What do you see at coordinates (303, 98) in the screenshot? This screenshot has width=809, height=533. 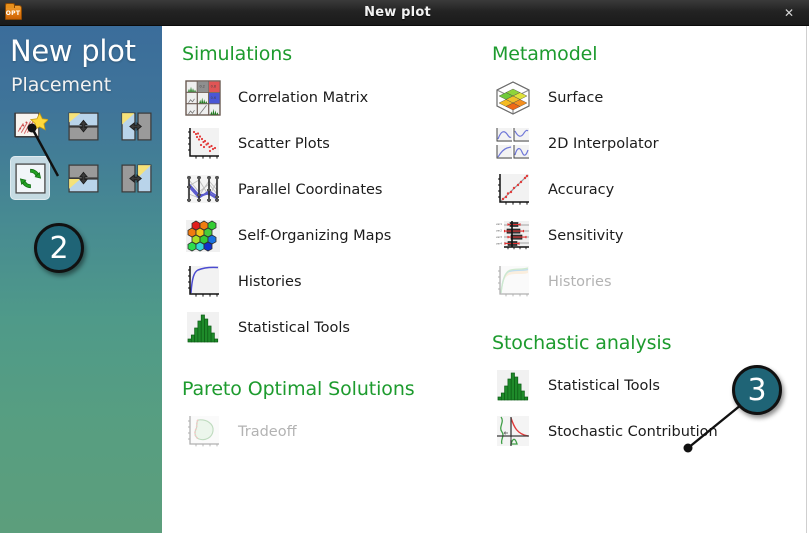 I see `plot-item-label: Correlation Matrix` at bounding box center [303, 98].